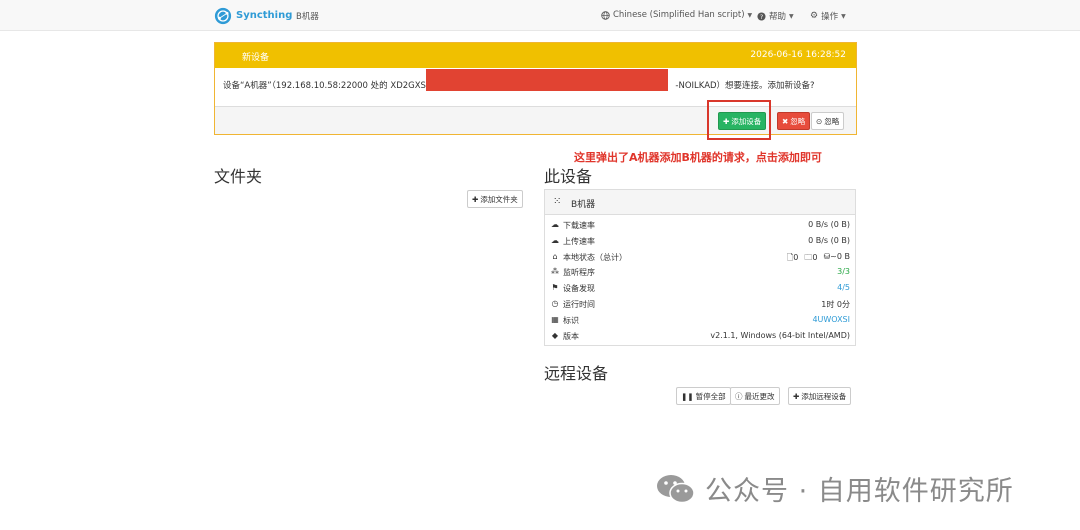  I want to click on cloud-upload-icon: ☁, so click(555, 240).